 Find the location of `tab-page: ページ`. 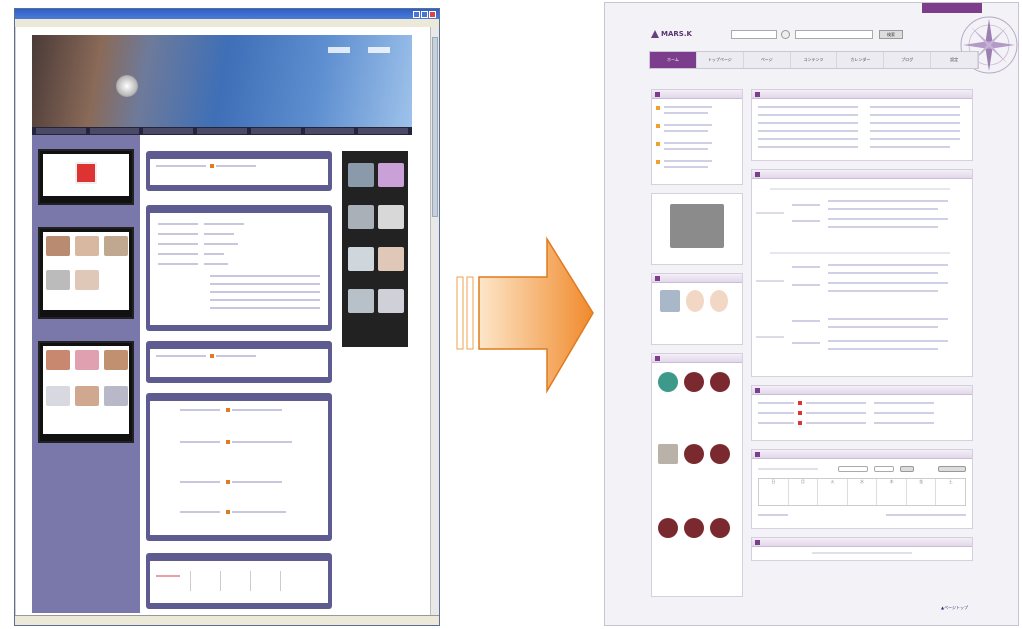

tab-page: ページ is located at coordinates (767, 60).